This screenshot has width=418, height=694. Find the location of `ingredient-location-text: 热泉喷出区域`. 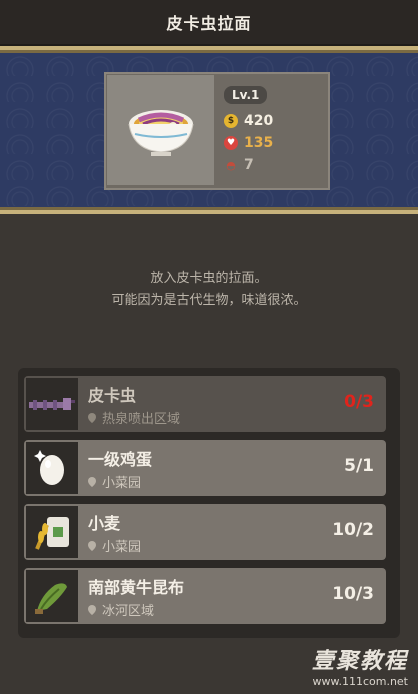

ingredient-location-text: 热泉喷出区域 is located at coordinates (141, 419).